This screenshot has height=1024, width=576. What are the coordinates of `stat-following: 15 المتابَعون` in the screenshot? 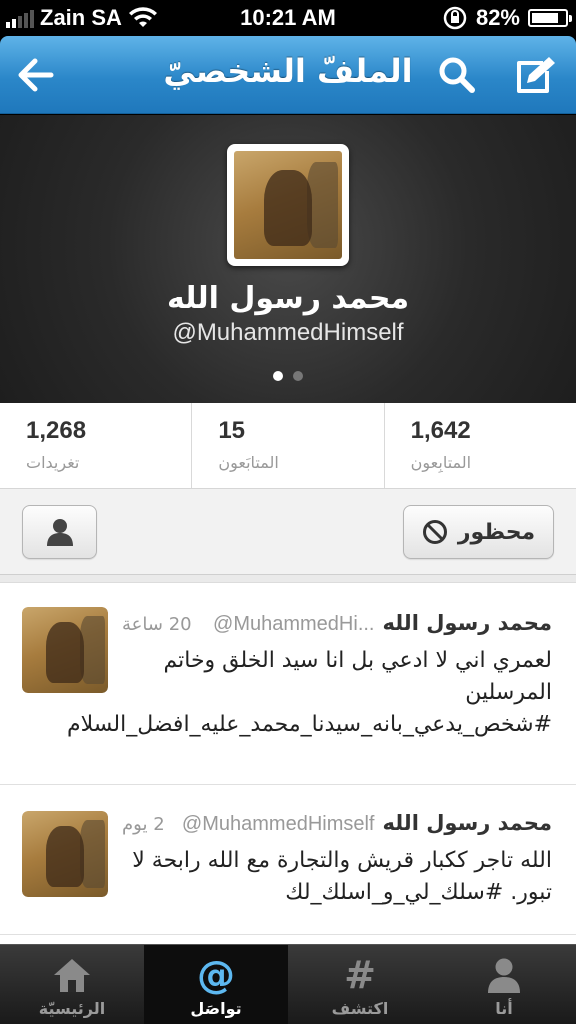 It's located at (288, 445).